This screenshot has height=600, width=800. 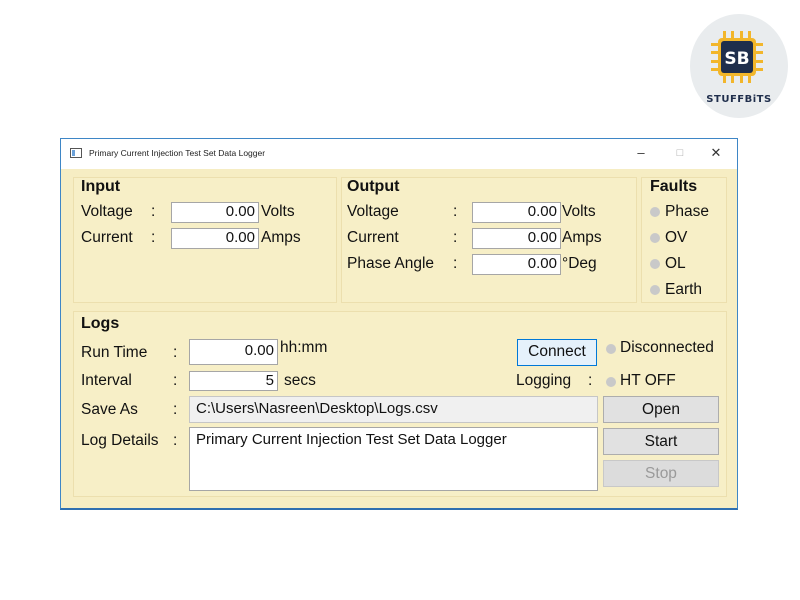 I want to click on start-button: Start, so click(x=661, y=441).